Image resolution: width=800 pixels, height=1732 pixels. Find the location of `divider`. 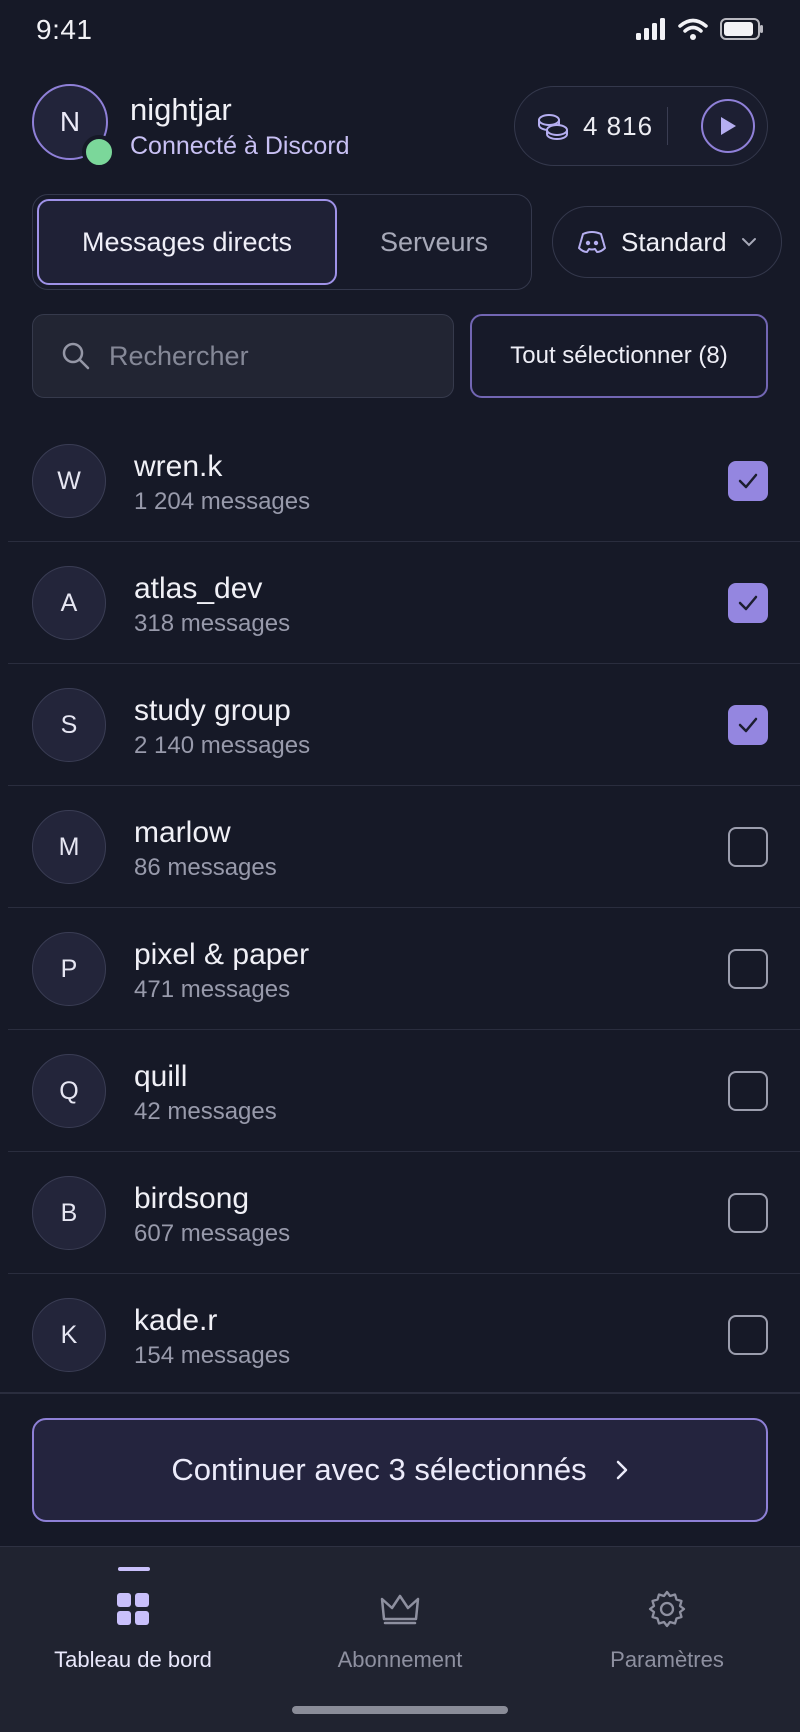

divider is located at coordinates (400, 1393).